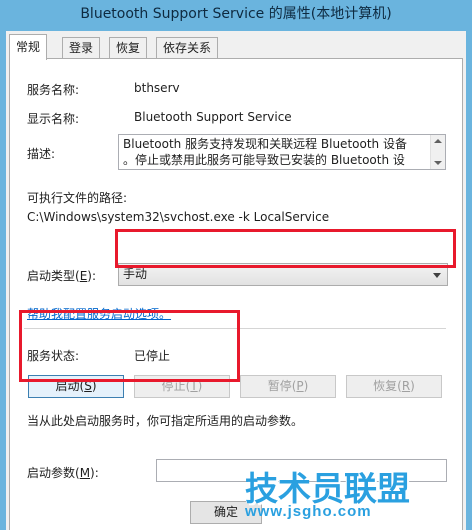 This screenshot has height=530, width=472. I want to click on access-key: S, so click(88, 386).